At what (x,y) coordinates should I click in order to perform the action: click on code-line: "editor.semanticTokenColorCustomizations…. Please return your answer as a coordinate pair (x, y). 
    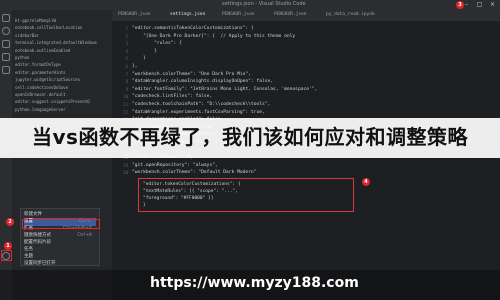
    Looking at the image, I should click on (193, 28).